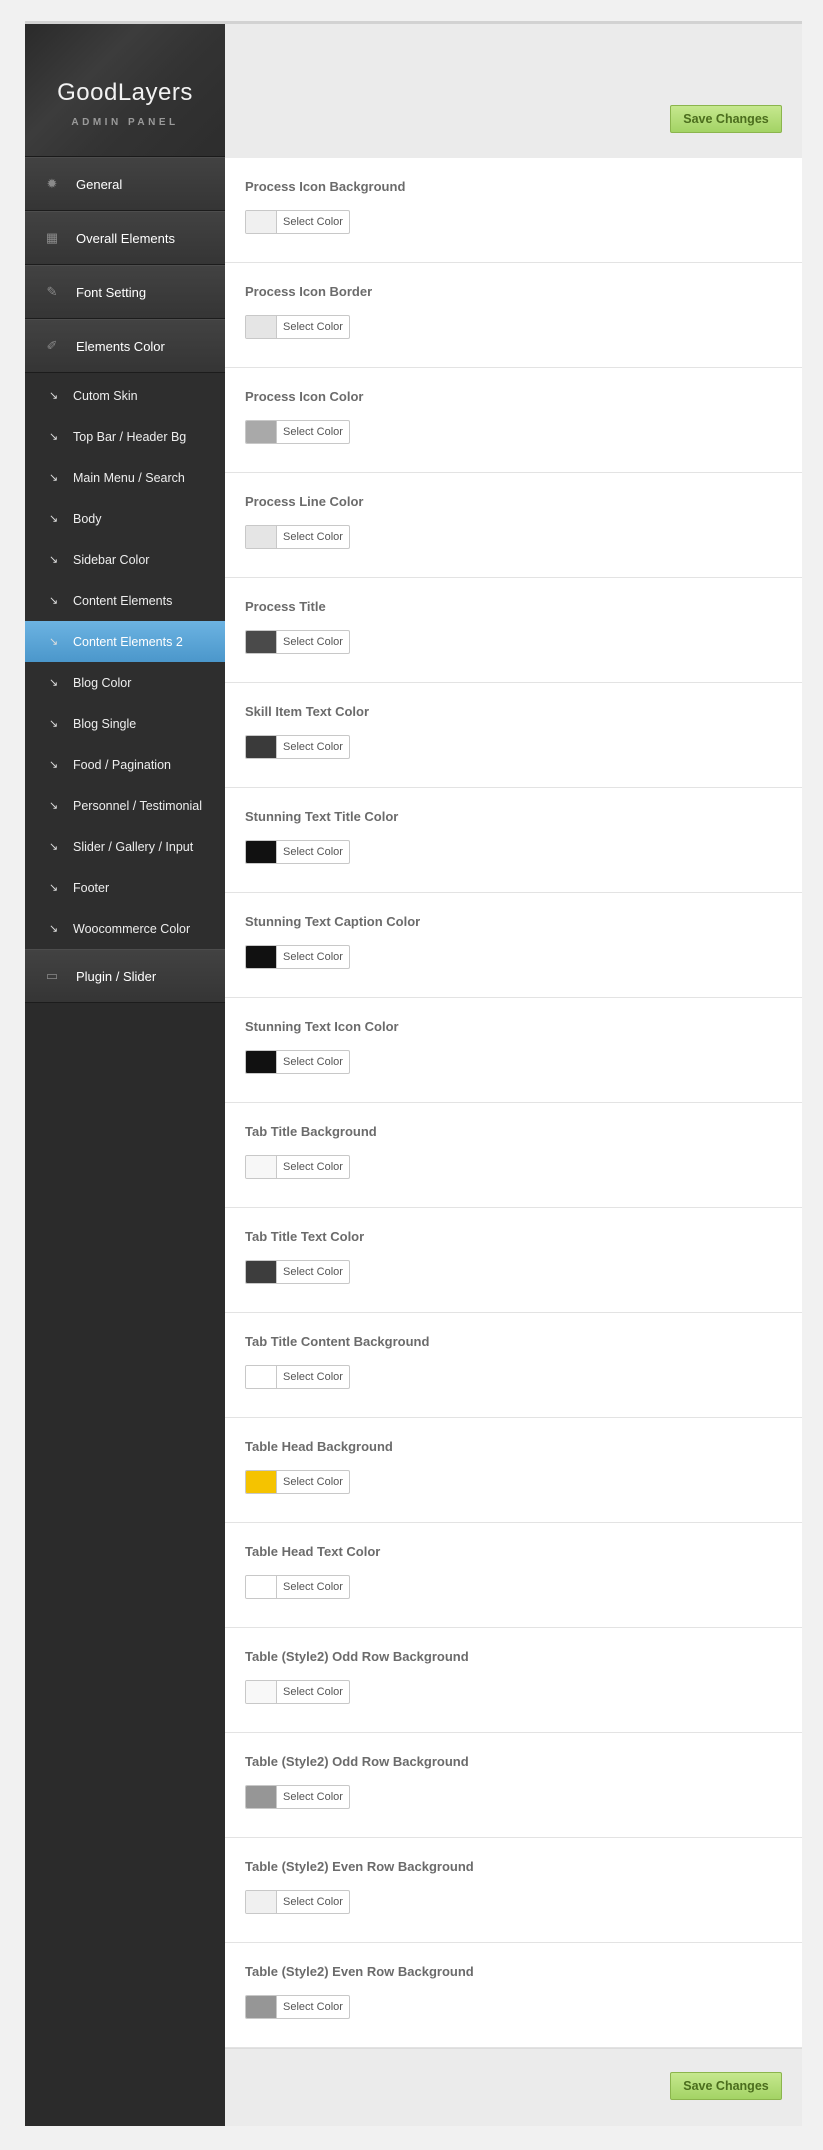 The image size is (823, 2150). What do you see at coordinates (102, 682) in the screenshot?
I see `sub-nav-item-label: Blog Color` at bounding box center [102, 682].